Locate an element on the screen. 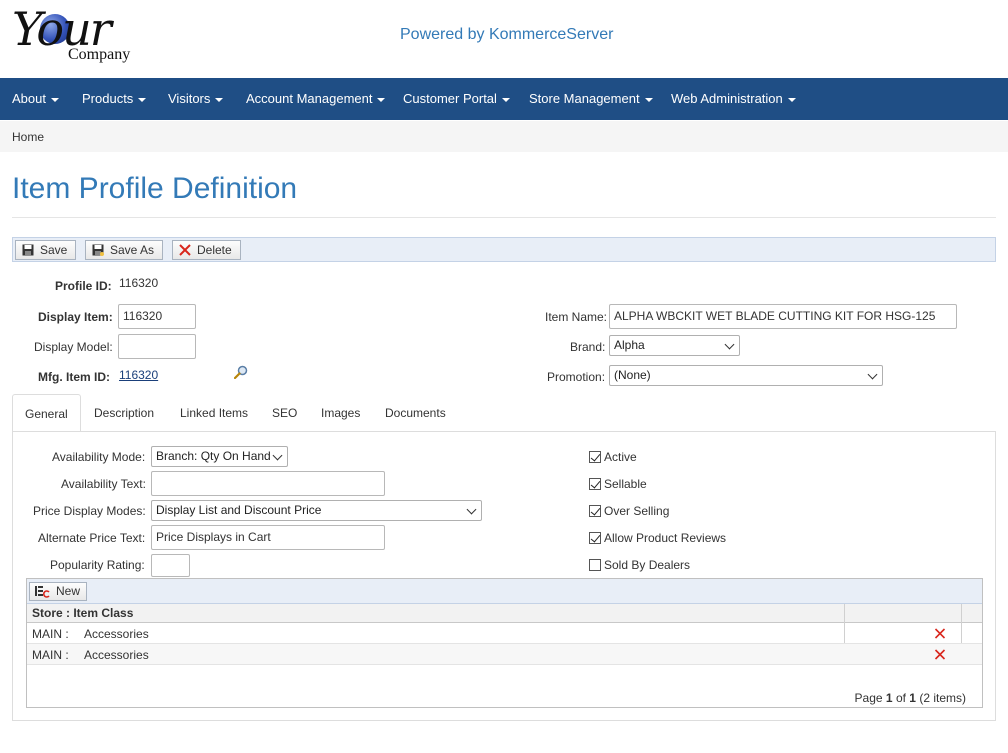 The width and height of the screenshot is (1008, 753). page-title: Item Profile Definition is located at coordinates (155, 188).